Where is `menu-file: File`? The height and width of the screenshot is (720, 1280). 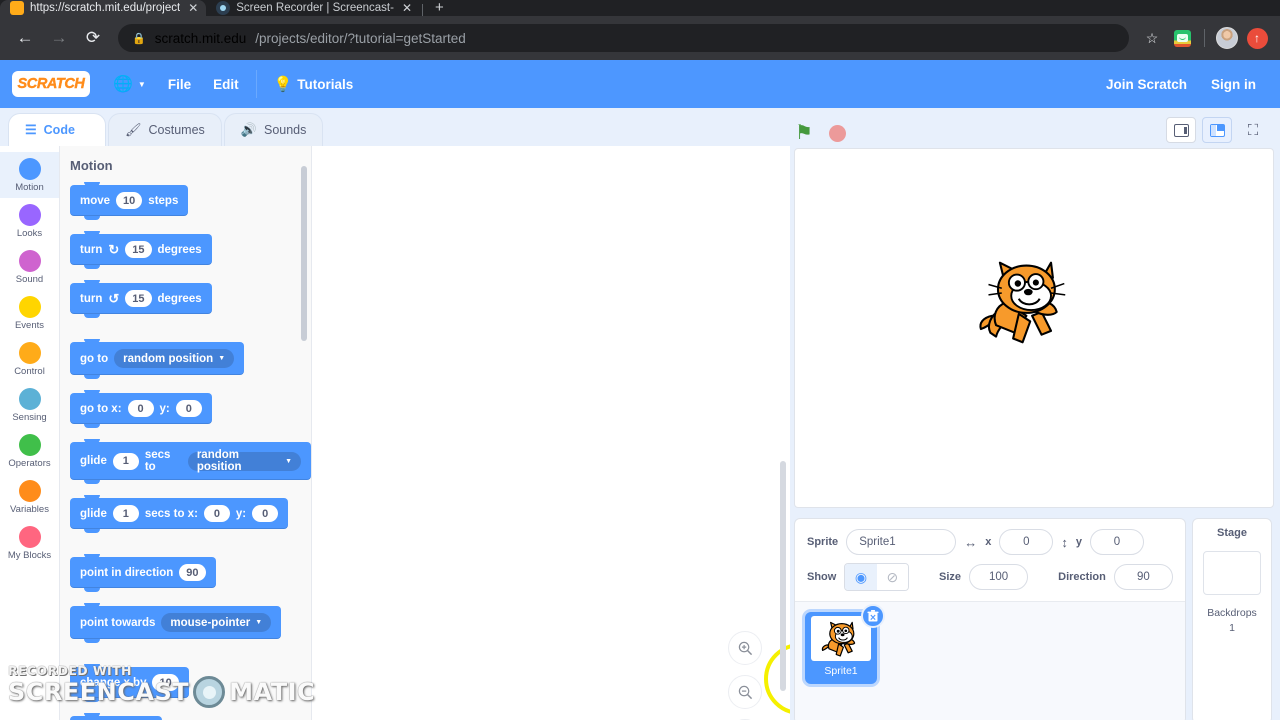 menu-file: File is located at coordinates (179, 84).